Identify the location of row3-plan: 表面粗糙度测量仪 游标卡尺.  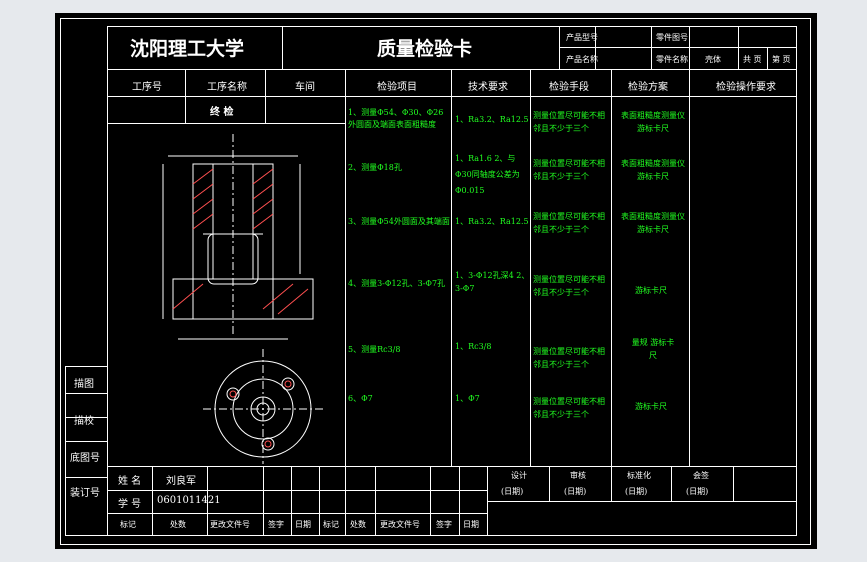
(653, 223).